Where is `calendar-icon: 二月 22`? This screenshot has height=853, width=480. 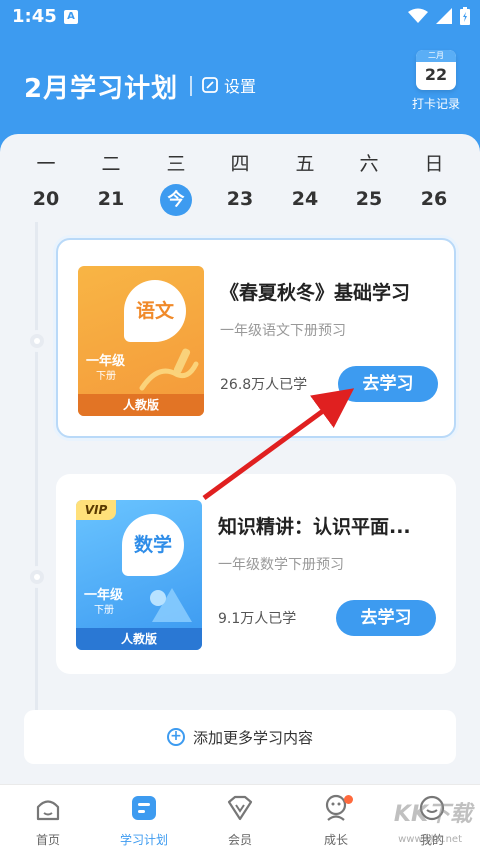 calendar-icon: 二月 22 is located at coordinates (436, 70).